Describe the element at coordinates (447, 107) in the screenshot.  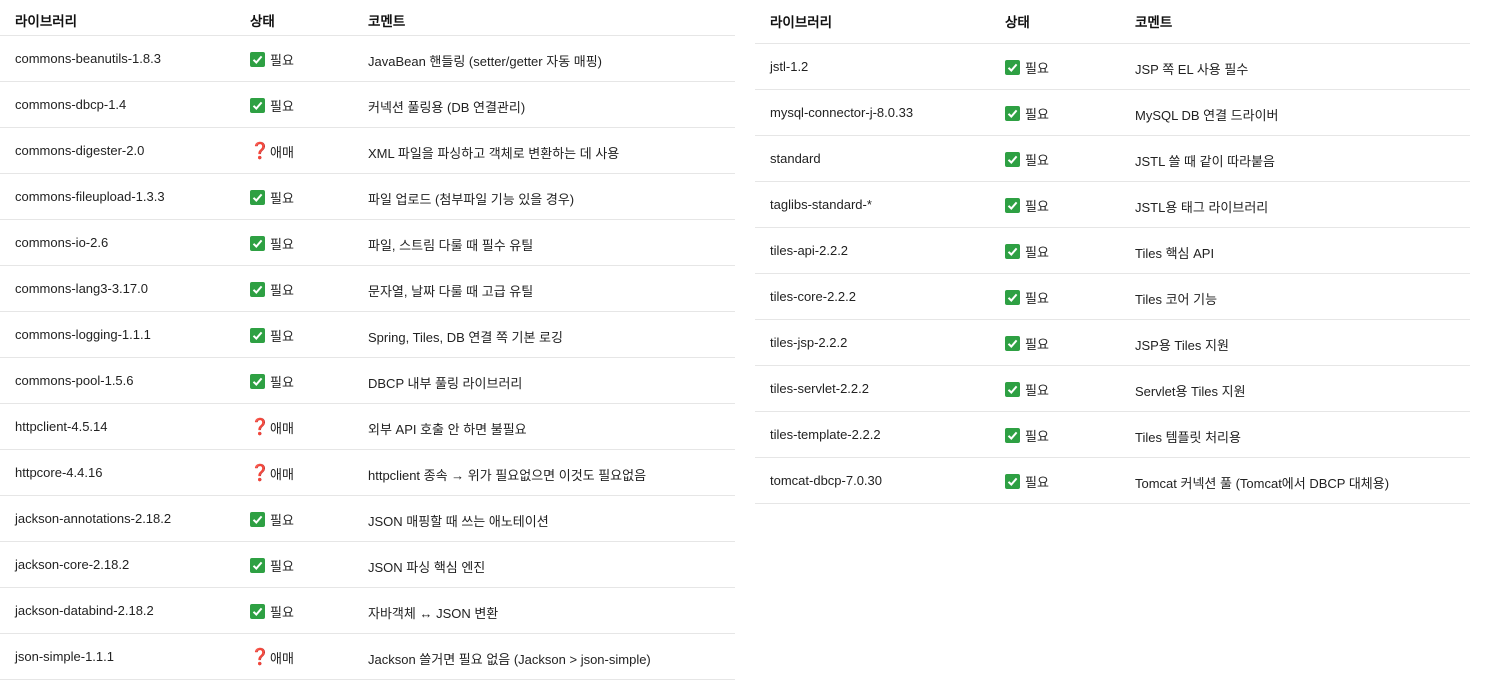
I see `comment-text: 커넥션 풀링용 (DB 연결관리)` at that location.